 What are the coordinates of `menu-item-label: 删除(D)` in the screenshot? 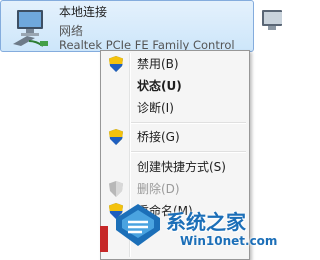 It's located at (158, 189).